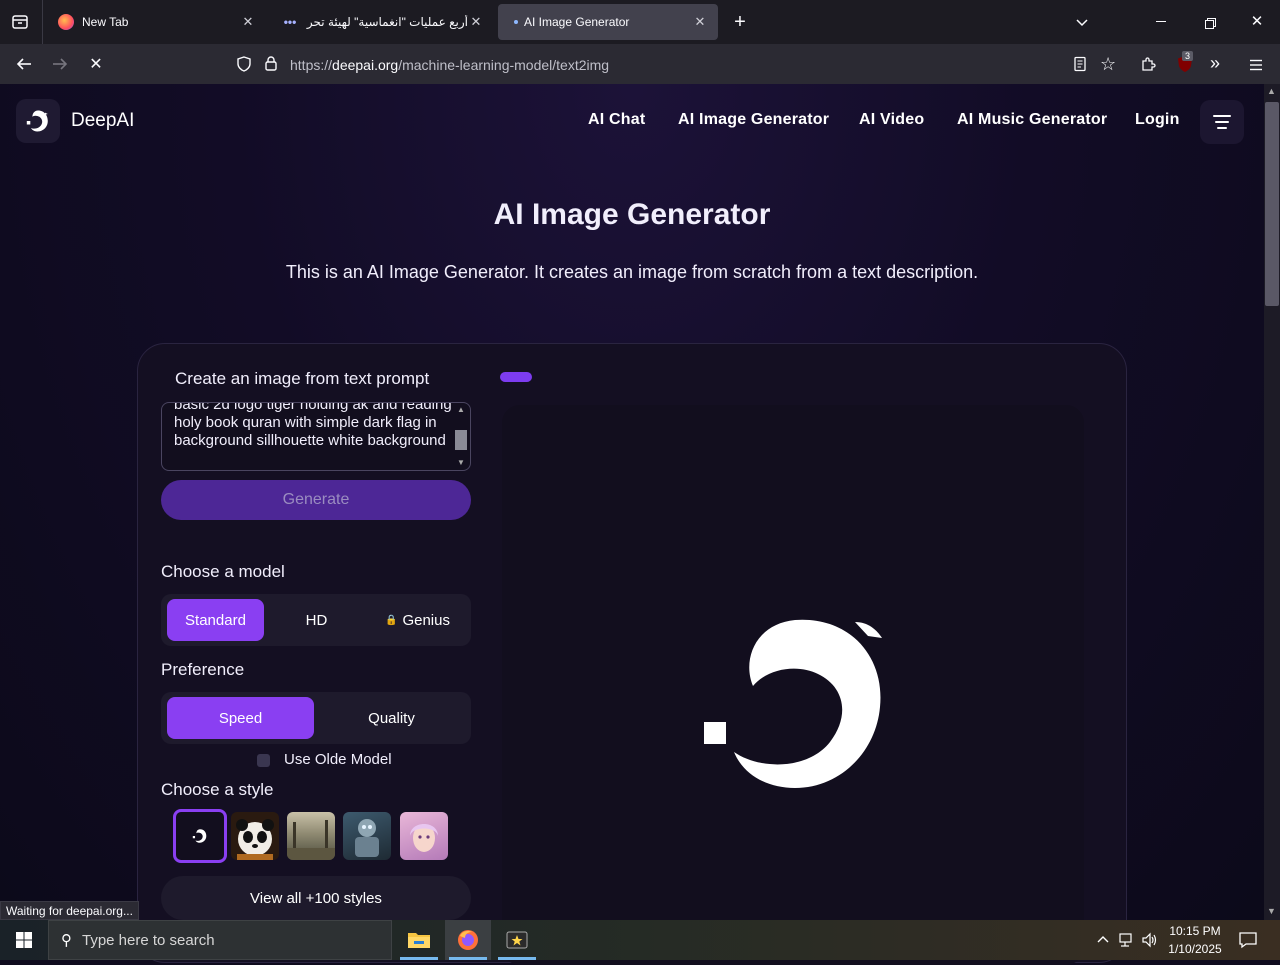 The height and width of the screenshot is (965, 1280). What do you see at coordinates (217, 789) in the screenshot?
I see `style-heading: Choose a style` at bounding box center [217, 789].